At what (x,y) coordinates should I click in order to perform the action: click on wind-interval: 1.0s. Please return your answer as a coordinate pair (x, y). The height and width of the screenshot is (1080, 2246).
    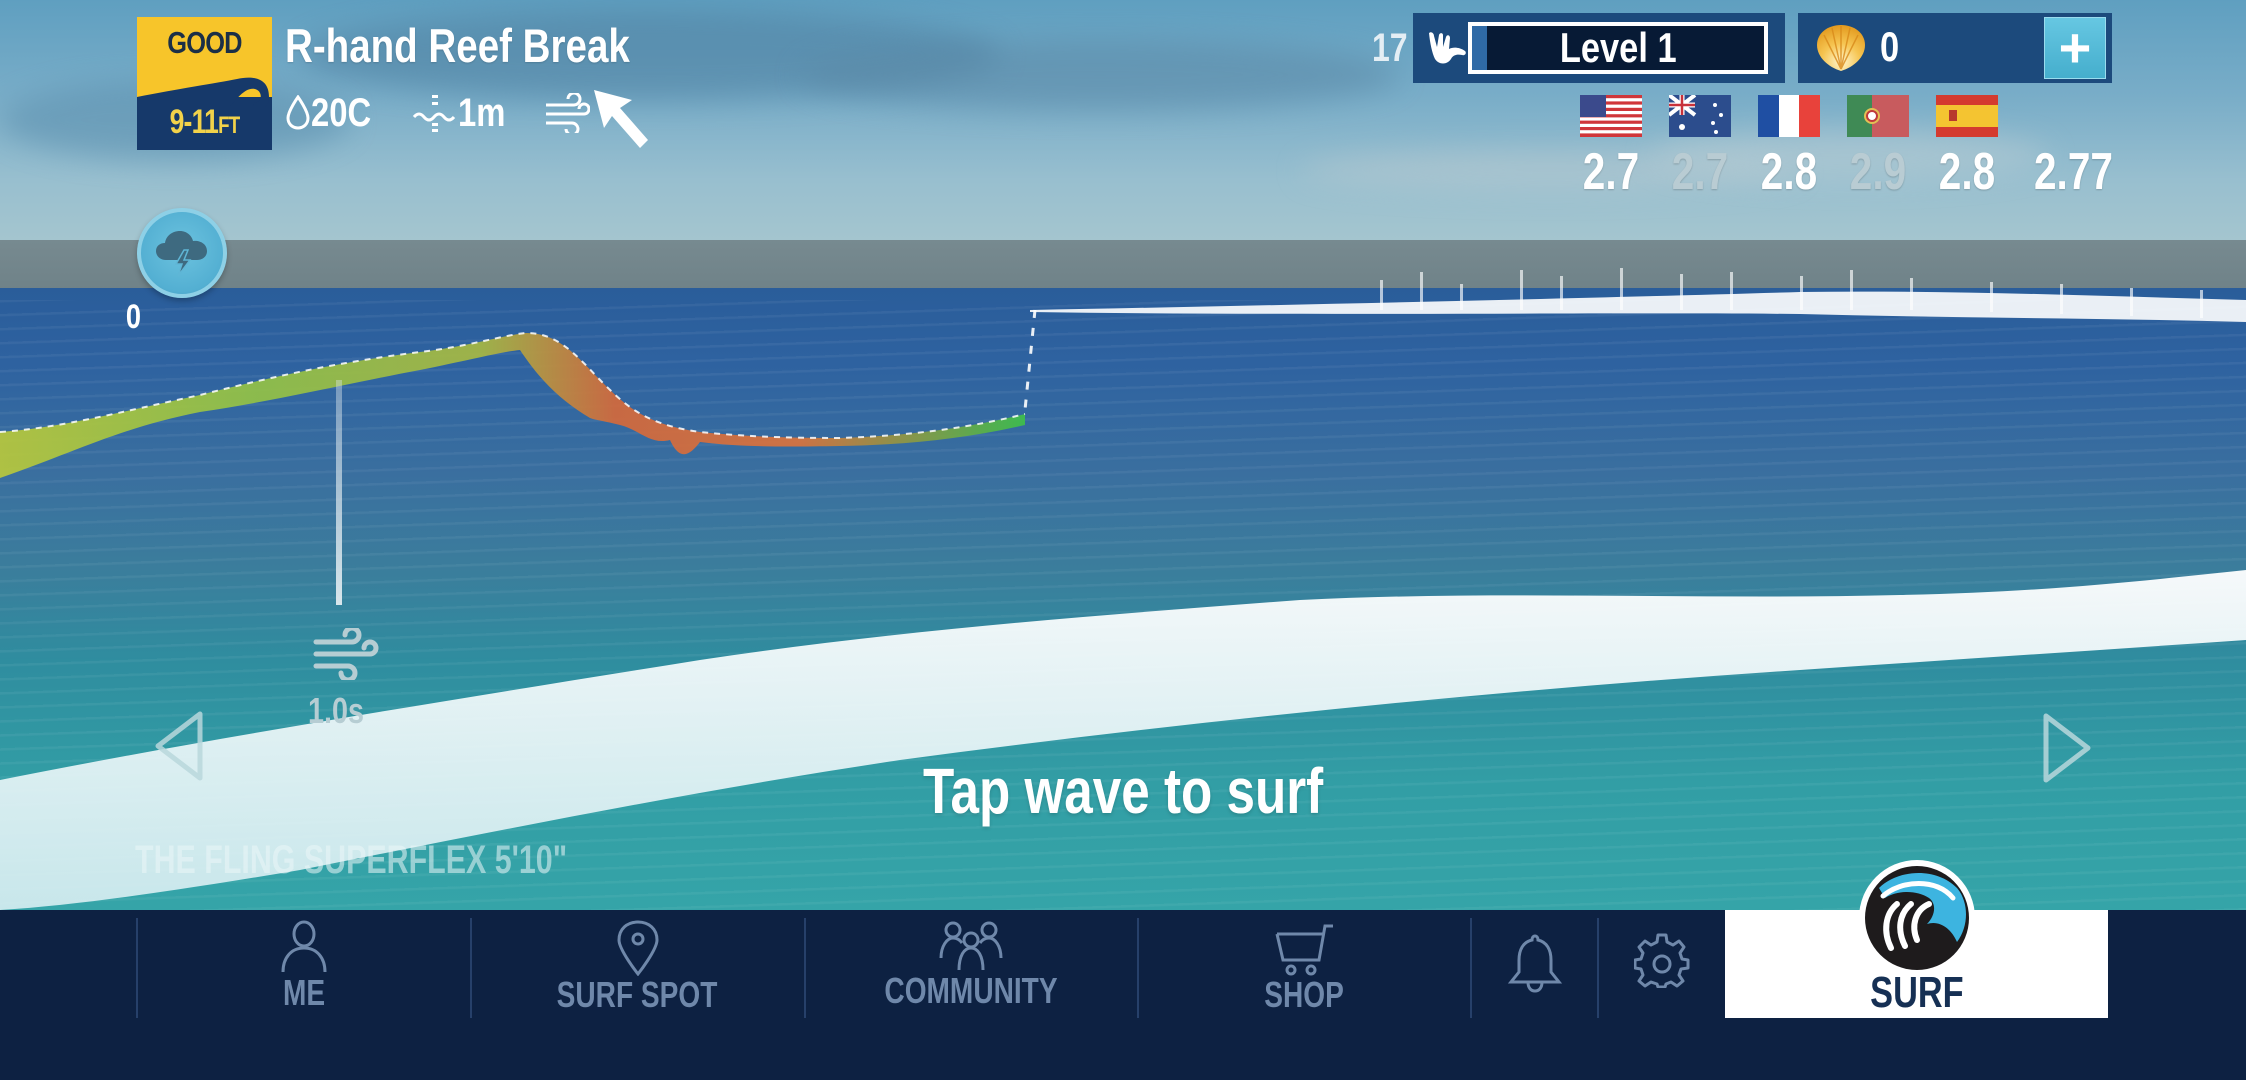
    Looking at the image, I should click on (336, 710).